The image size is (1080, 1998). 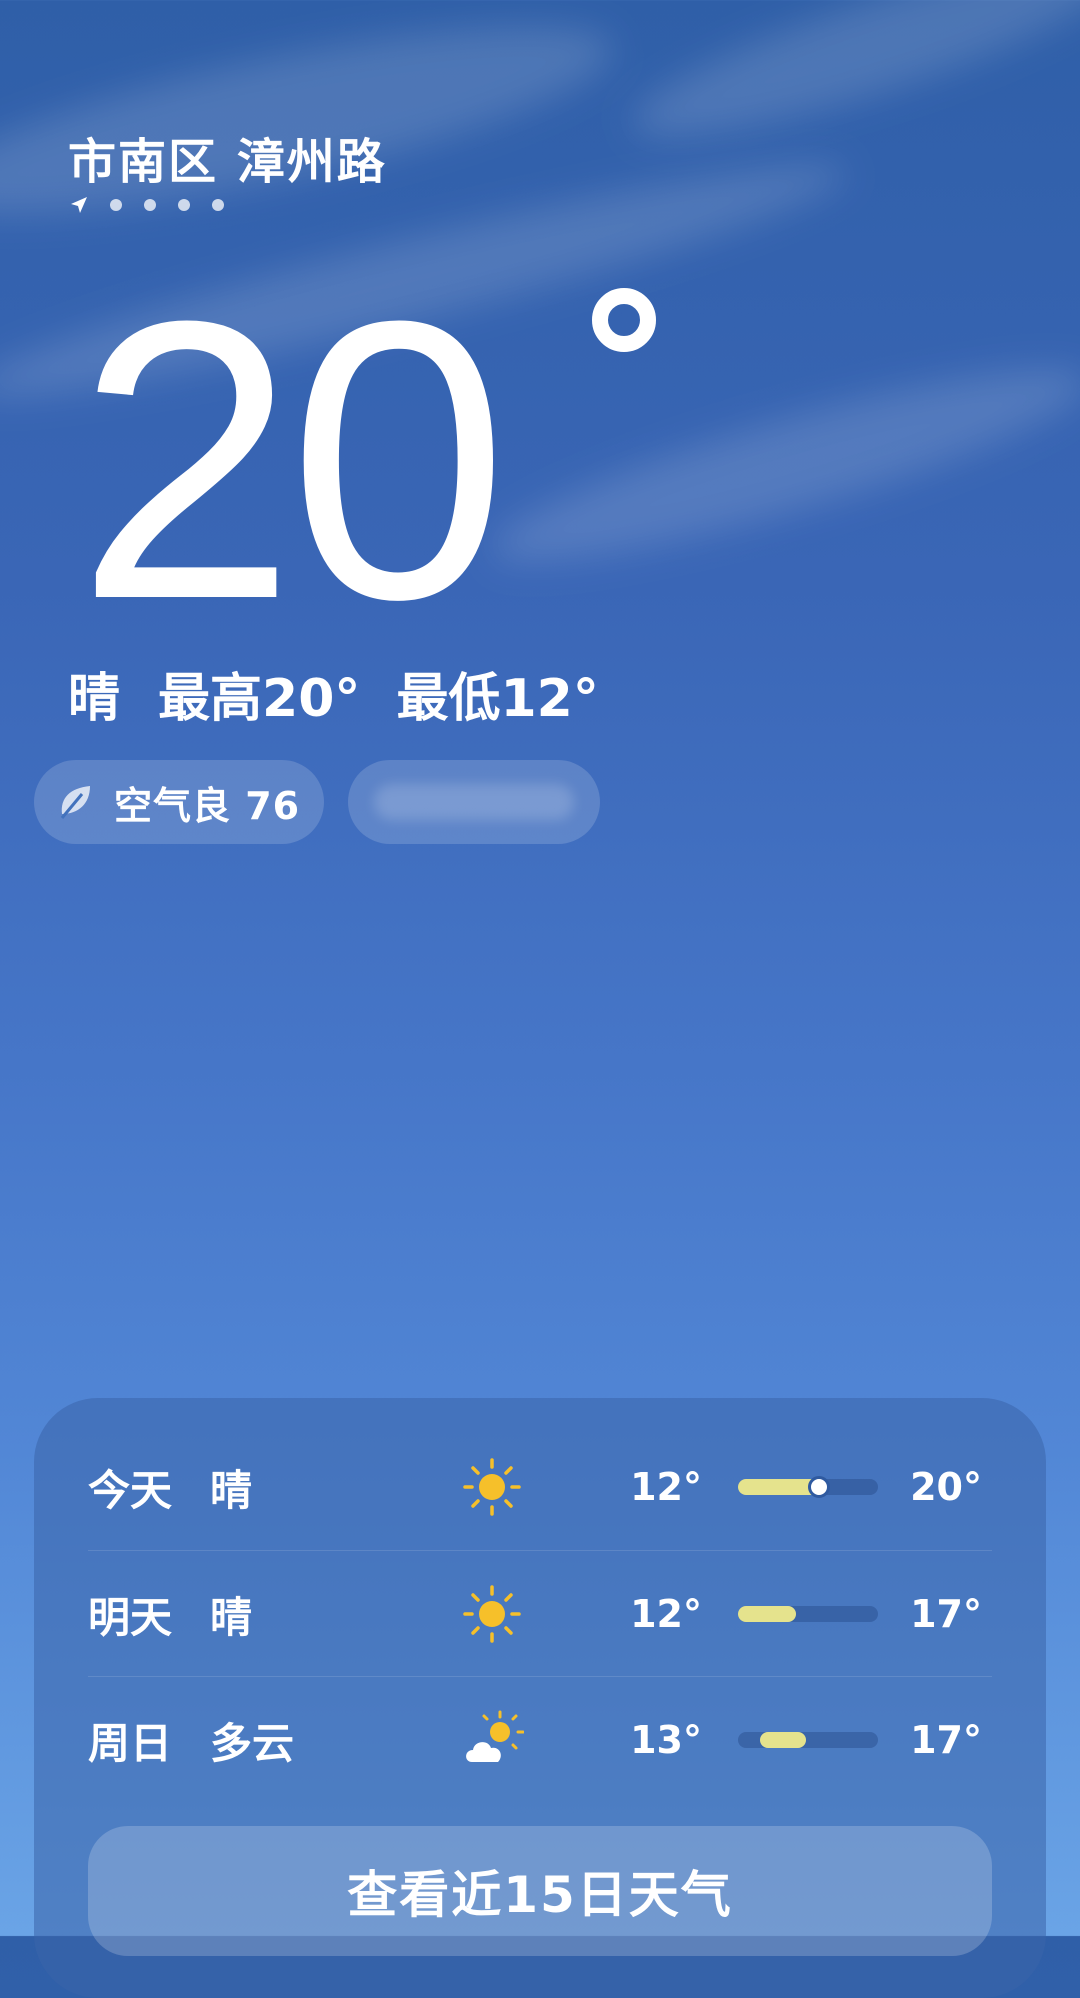 What do you see at coordinates (497, 699) in the screenshot?
I see `low-temp-label: 最低12°` at bounding box center [497, 699].